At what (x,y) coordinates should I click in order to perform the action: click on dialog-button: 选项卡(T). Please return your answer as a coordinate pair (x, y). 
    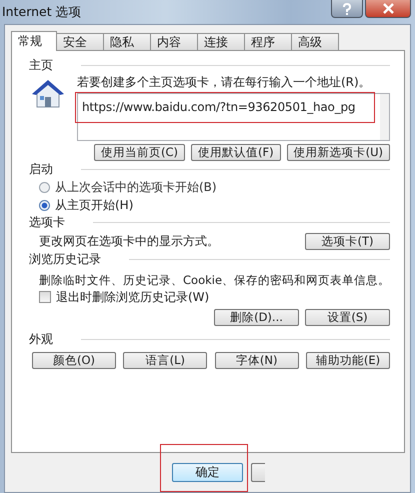
    Looking at the image, I should click on (347, 241).